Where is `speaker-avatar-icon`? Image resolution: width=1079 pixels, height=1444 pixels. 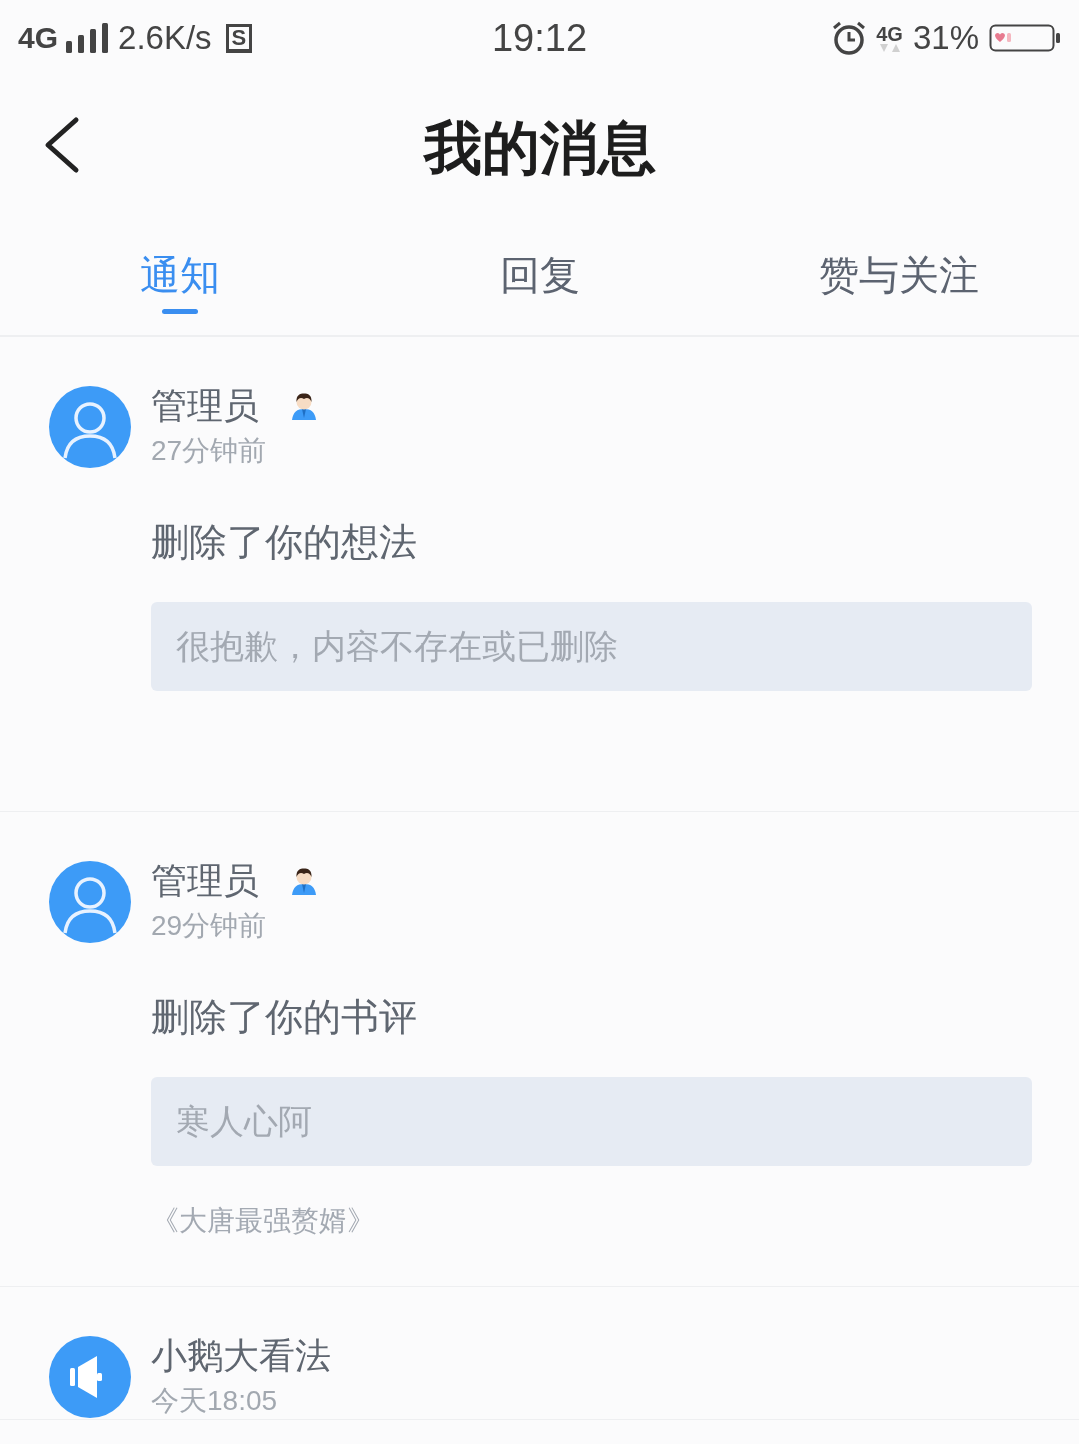 speaker-avatar-icon is located at coordinates (90, 1377).